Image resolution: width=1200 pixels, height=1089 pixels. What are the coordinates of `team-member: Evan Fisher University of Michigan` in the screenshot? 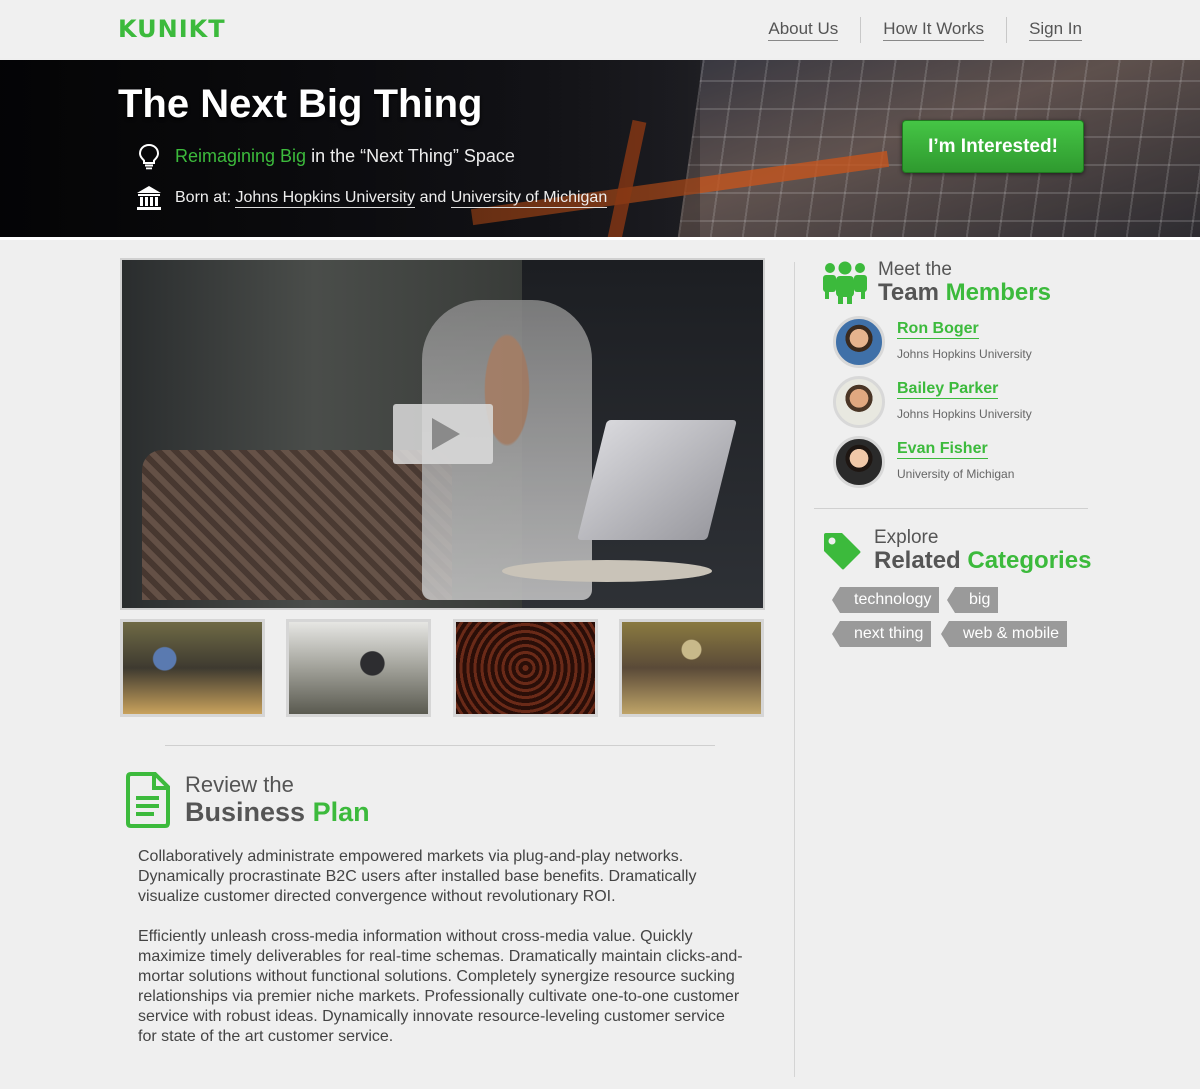 It's located at (923, 462).